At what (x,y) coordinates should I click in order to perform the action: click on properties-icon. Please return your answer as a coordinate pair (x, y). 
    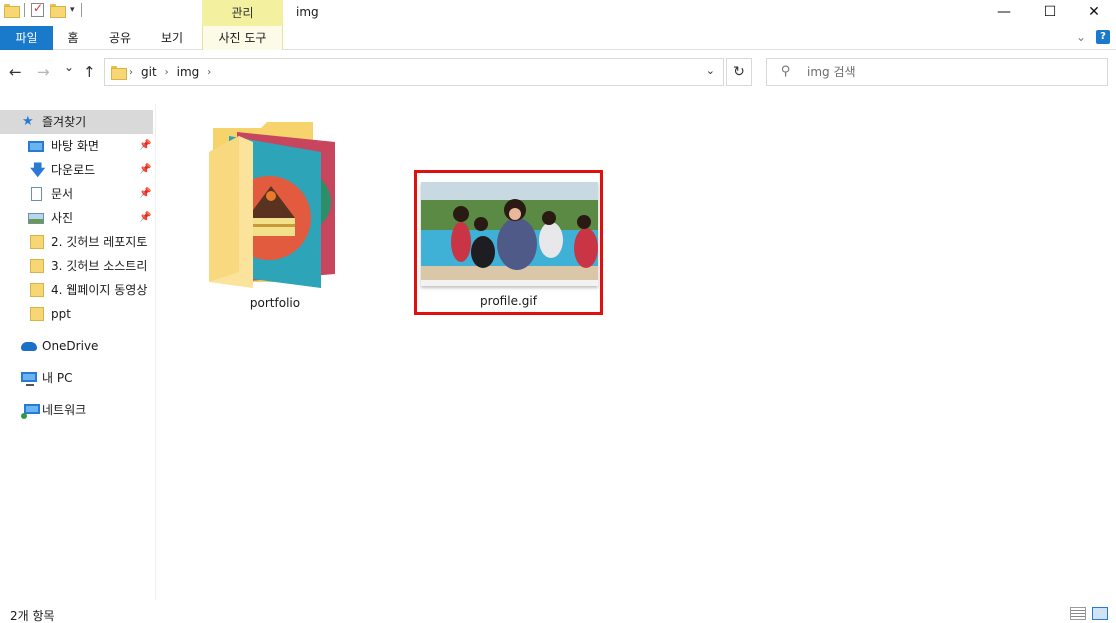
    Looking at the image, I should click on (37, 9).